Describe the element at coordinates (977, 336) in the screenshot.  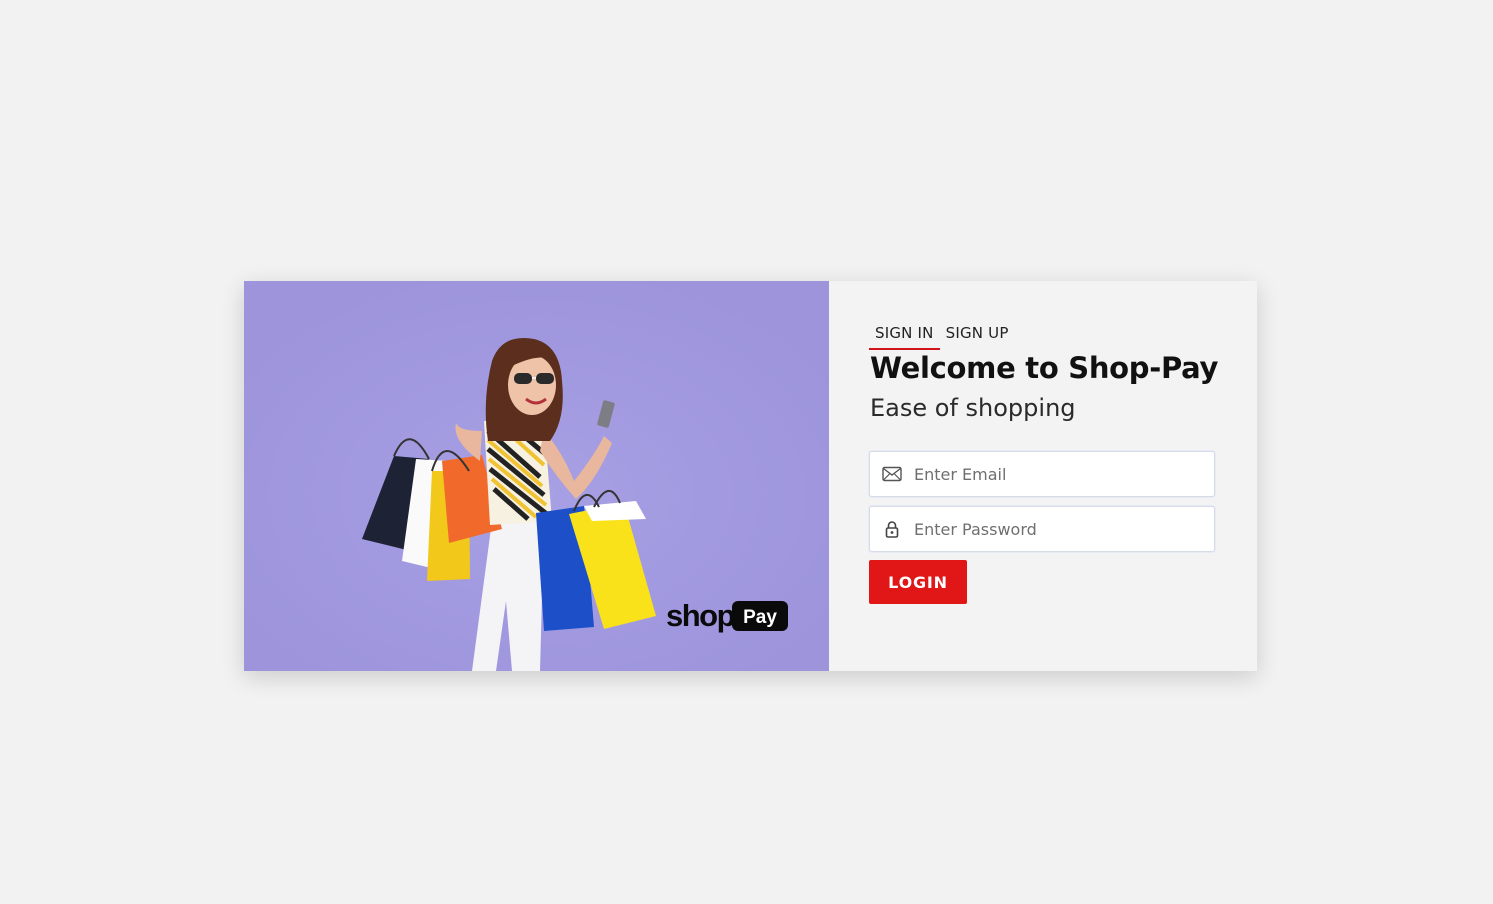
I see `tab-sign-up: SIGN UP` at that location.